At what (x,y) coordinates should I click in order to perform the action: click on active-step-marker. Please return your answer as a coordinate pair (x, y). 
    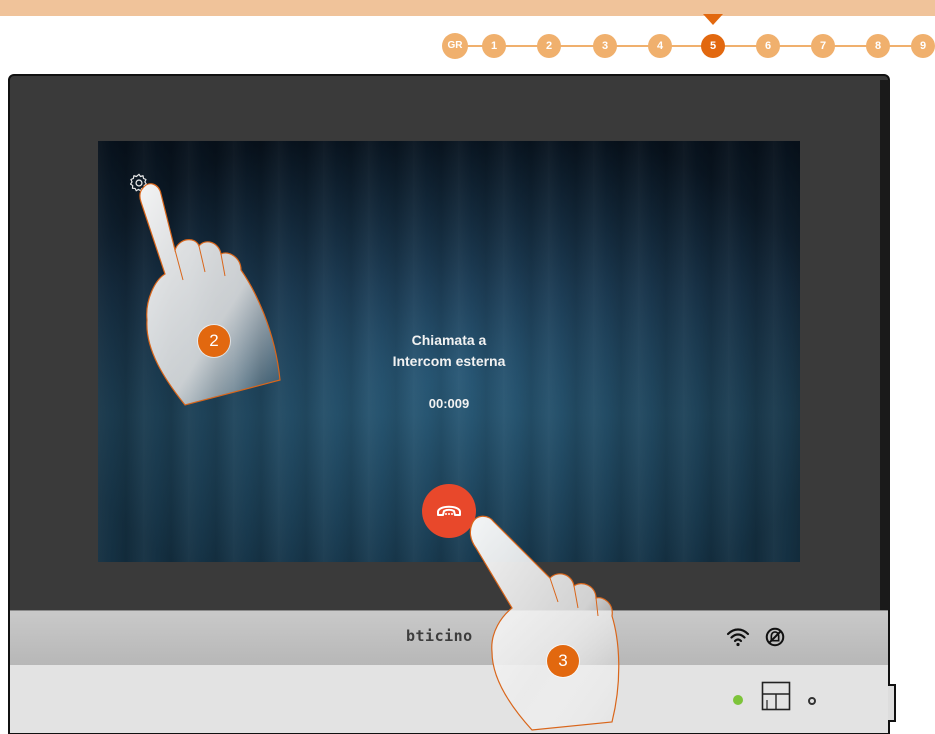
    Looking at the image, I should click on (713, 19).